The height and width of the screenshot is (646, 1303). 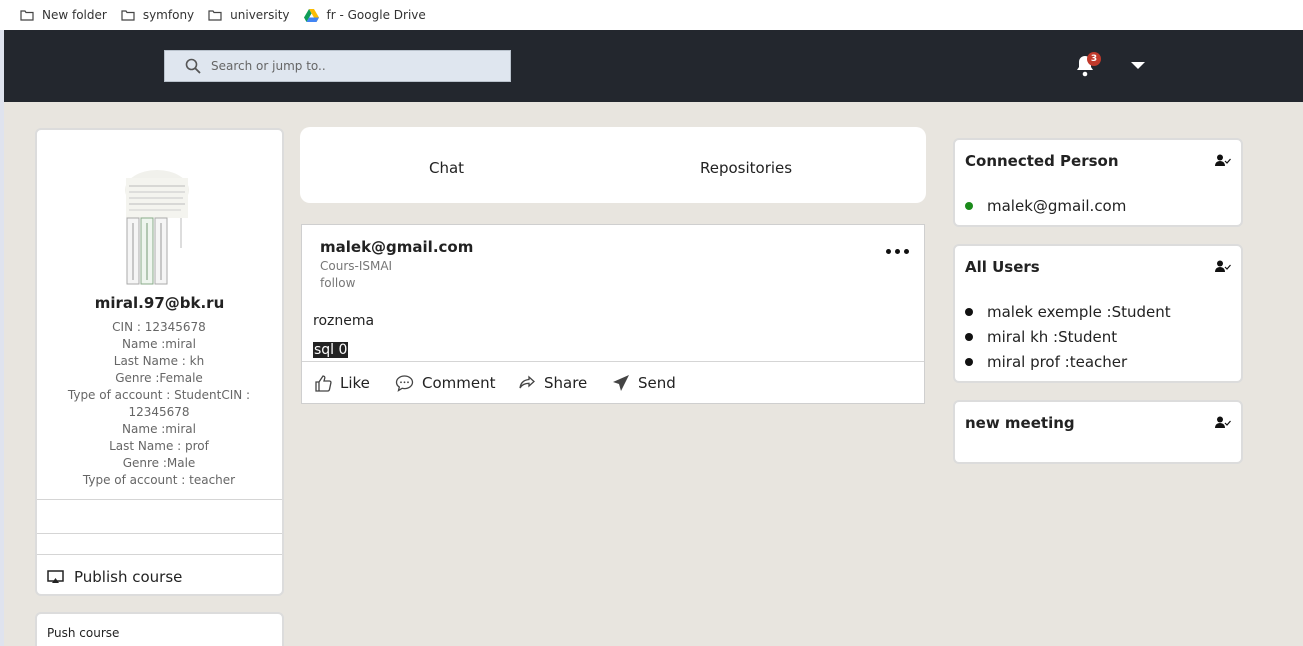 What do you see at coordinates (621, 383) in the screenshot?
I see `send-icon` at bounding box center [621, 383].